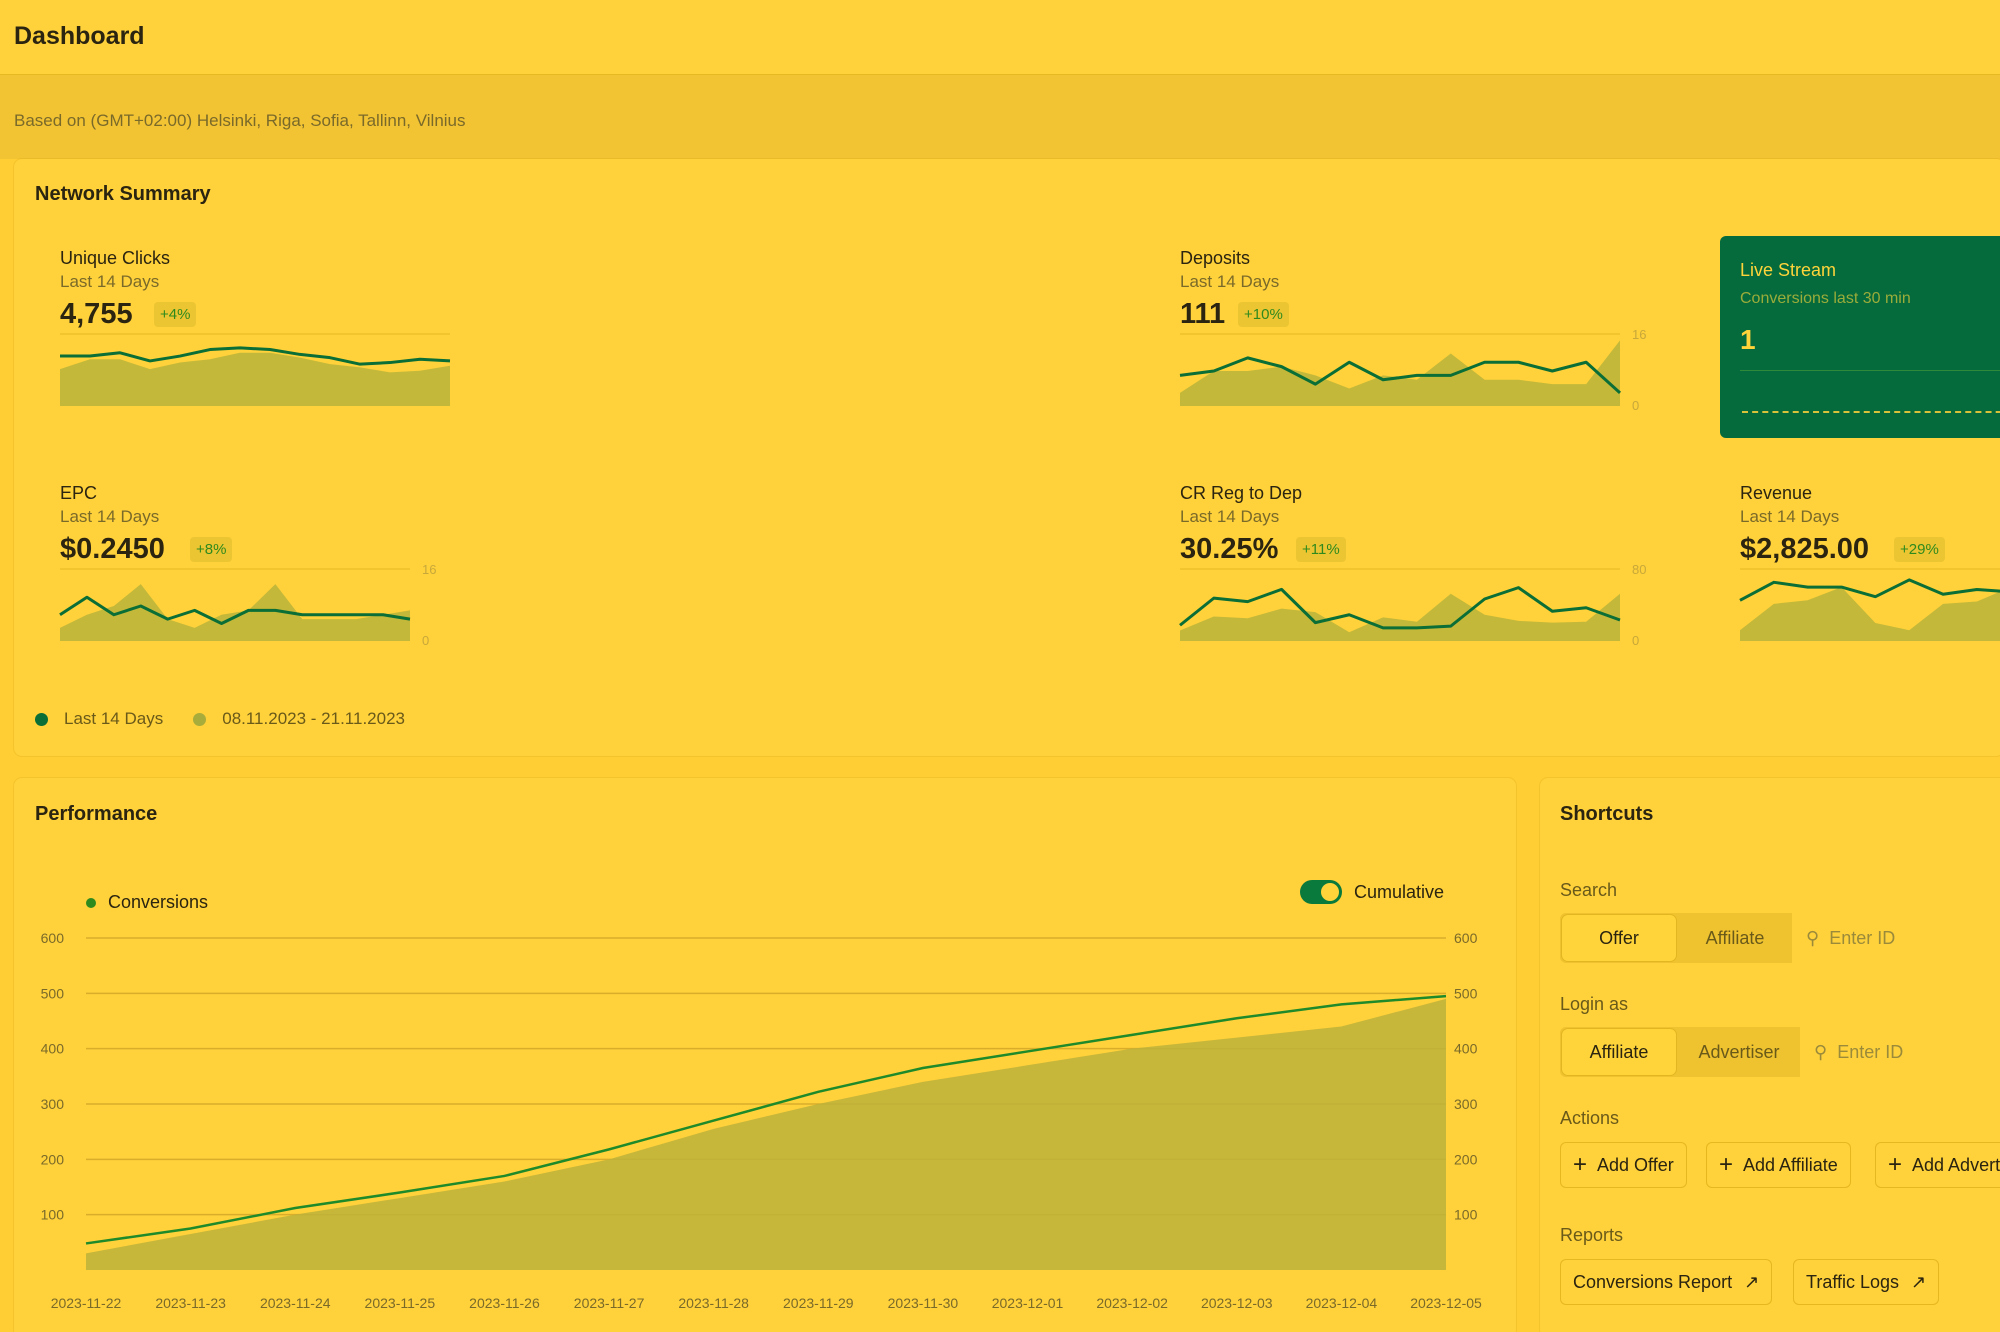 The width and height of the screenshot is (2000, 1332). Describe the element at coordinates (53, 1049) in the screenshot. I see `y-tick-label-left: 400` at that location.